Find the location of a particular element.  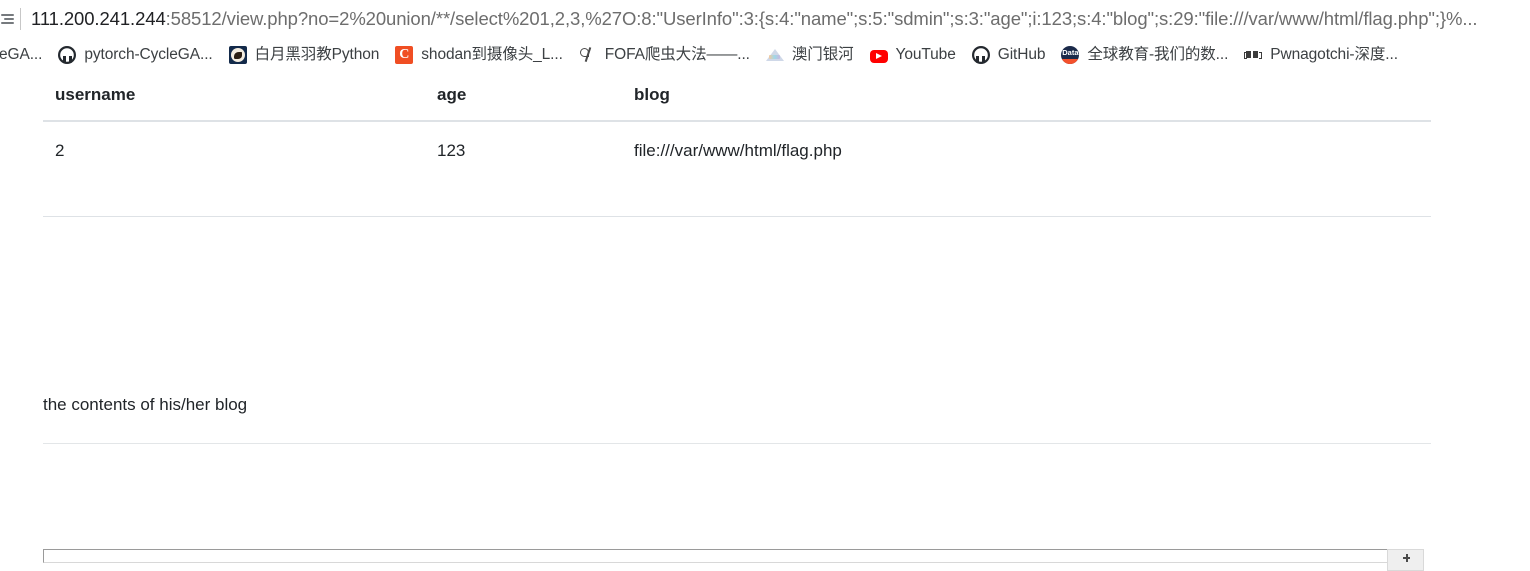

bookmark-item: 白月黑羽教Python is located at coordinates (304, 55).